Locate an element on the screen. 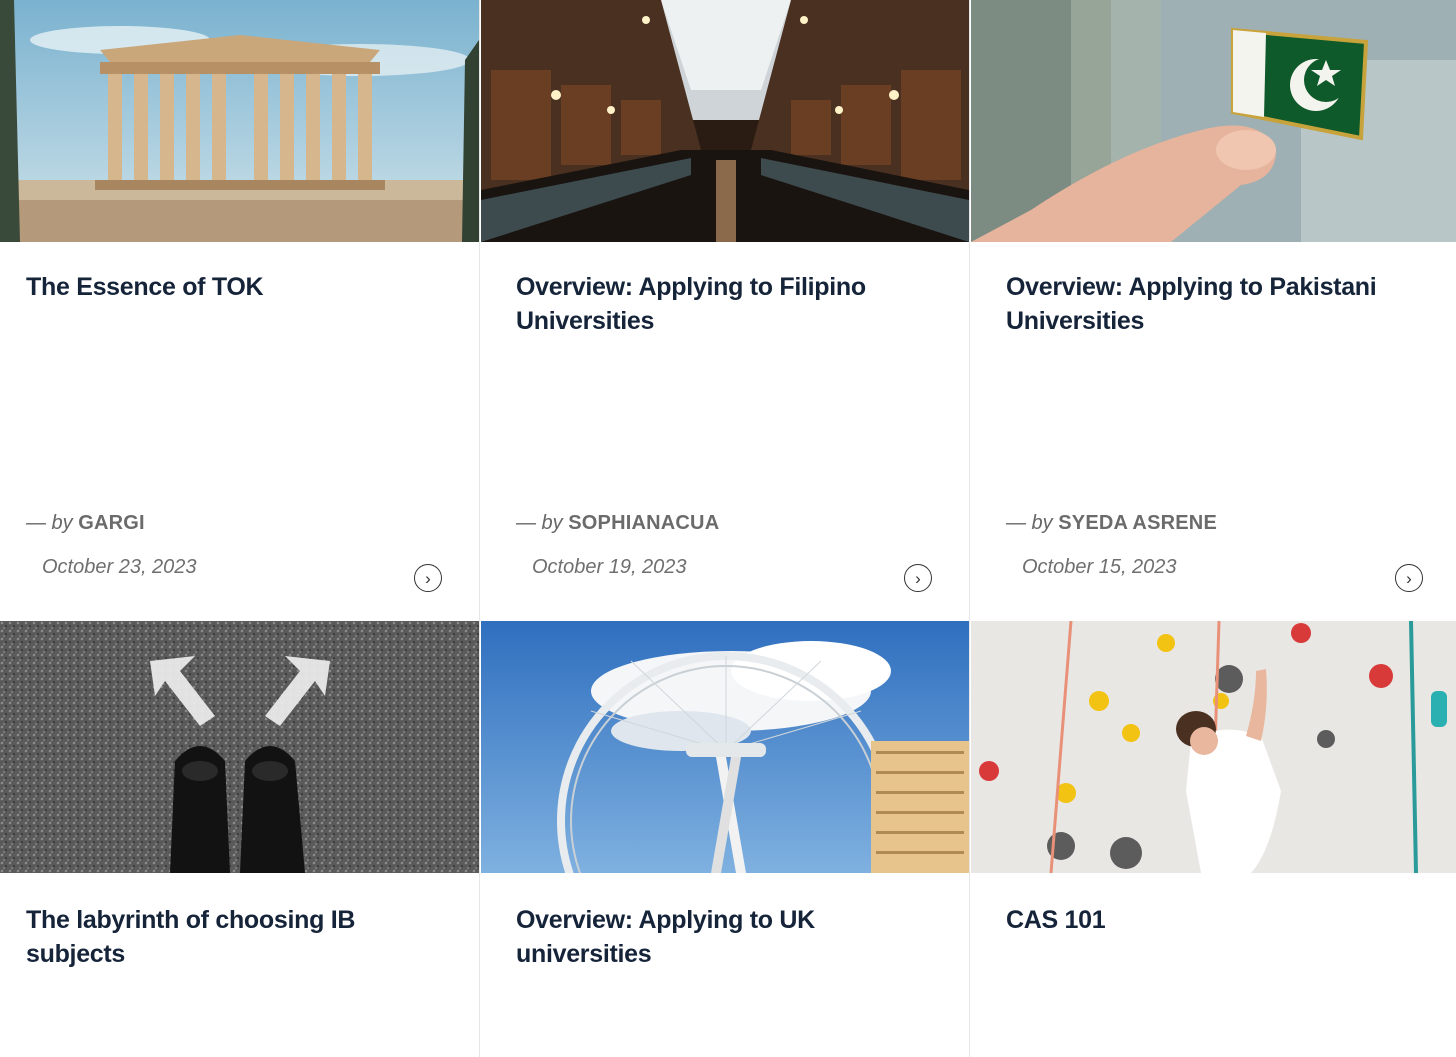  london-eye-image is located at coordinates (725, 747).